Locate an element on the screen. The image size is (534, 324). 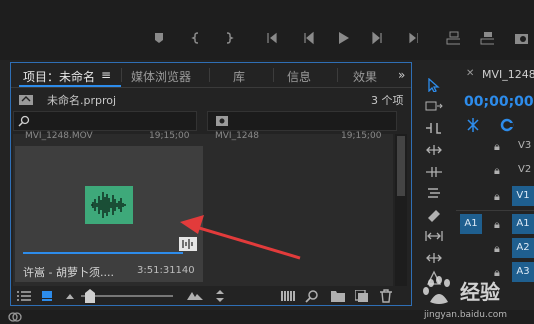
rolling-edit-tool-icon is located at coordinates (434, 150).